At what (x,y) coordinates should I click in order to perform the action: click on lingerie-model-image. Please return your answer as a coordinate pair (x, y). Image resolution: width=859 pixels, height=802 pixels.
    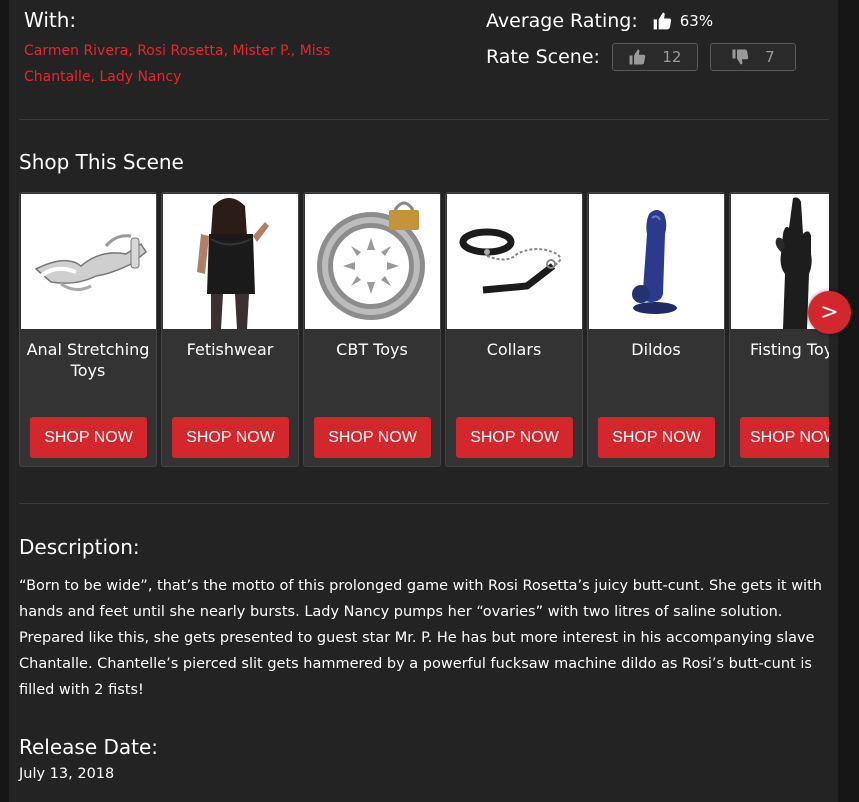
    Looking at the image, I should click on (230, 261).